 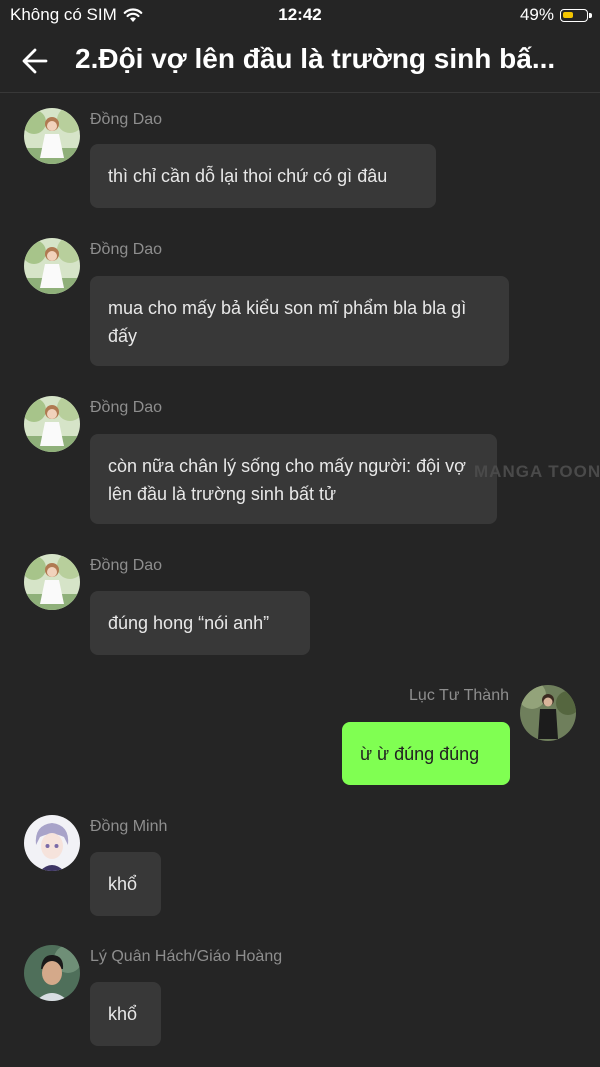 I want to click on message-bubble-own: ừ ừ đúng đúng, so click(x=426, y=753).